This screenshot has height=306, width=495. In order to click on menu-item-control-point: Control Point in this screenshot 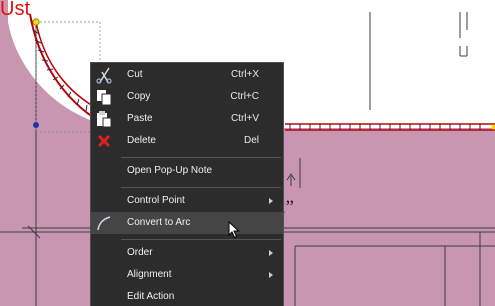, I will do `click(187, 201)`.